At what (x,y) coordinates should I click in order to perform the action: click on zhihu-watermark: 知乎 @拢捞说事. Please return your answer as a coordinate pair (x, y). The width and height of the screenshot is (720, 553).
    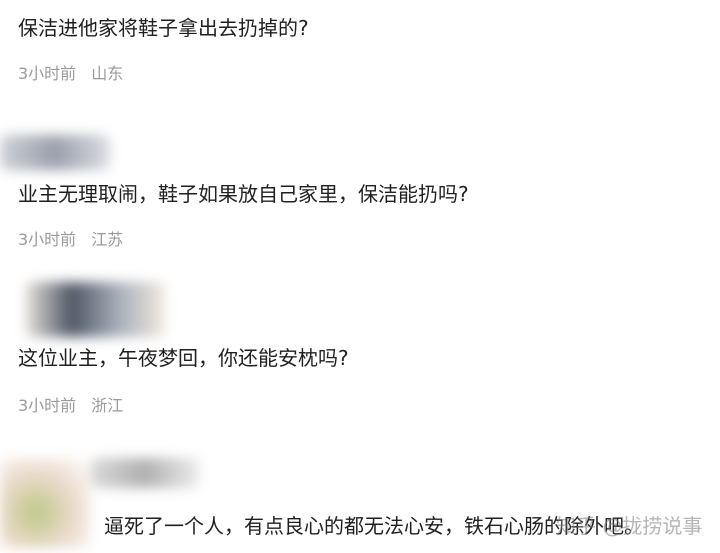
    Looking at the image, I should click on (629, 526).